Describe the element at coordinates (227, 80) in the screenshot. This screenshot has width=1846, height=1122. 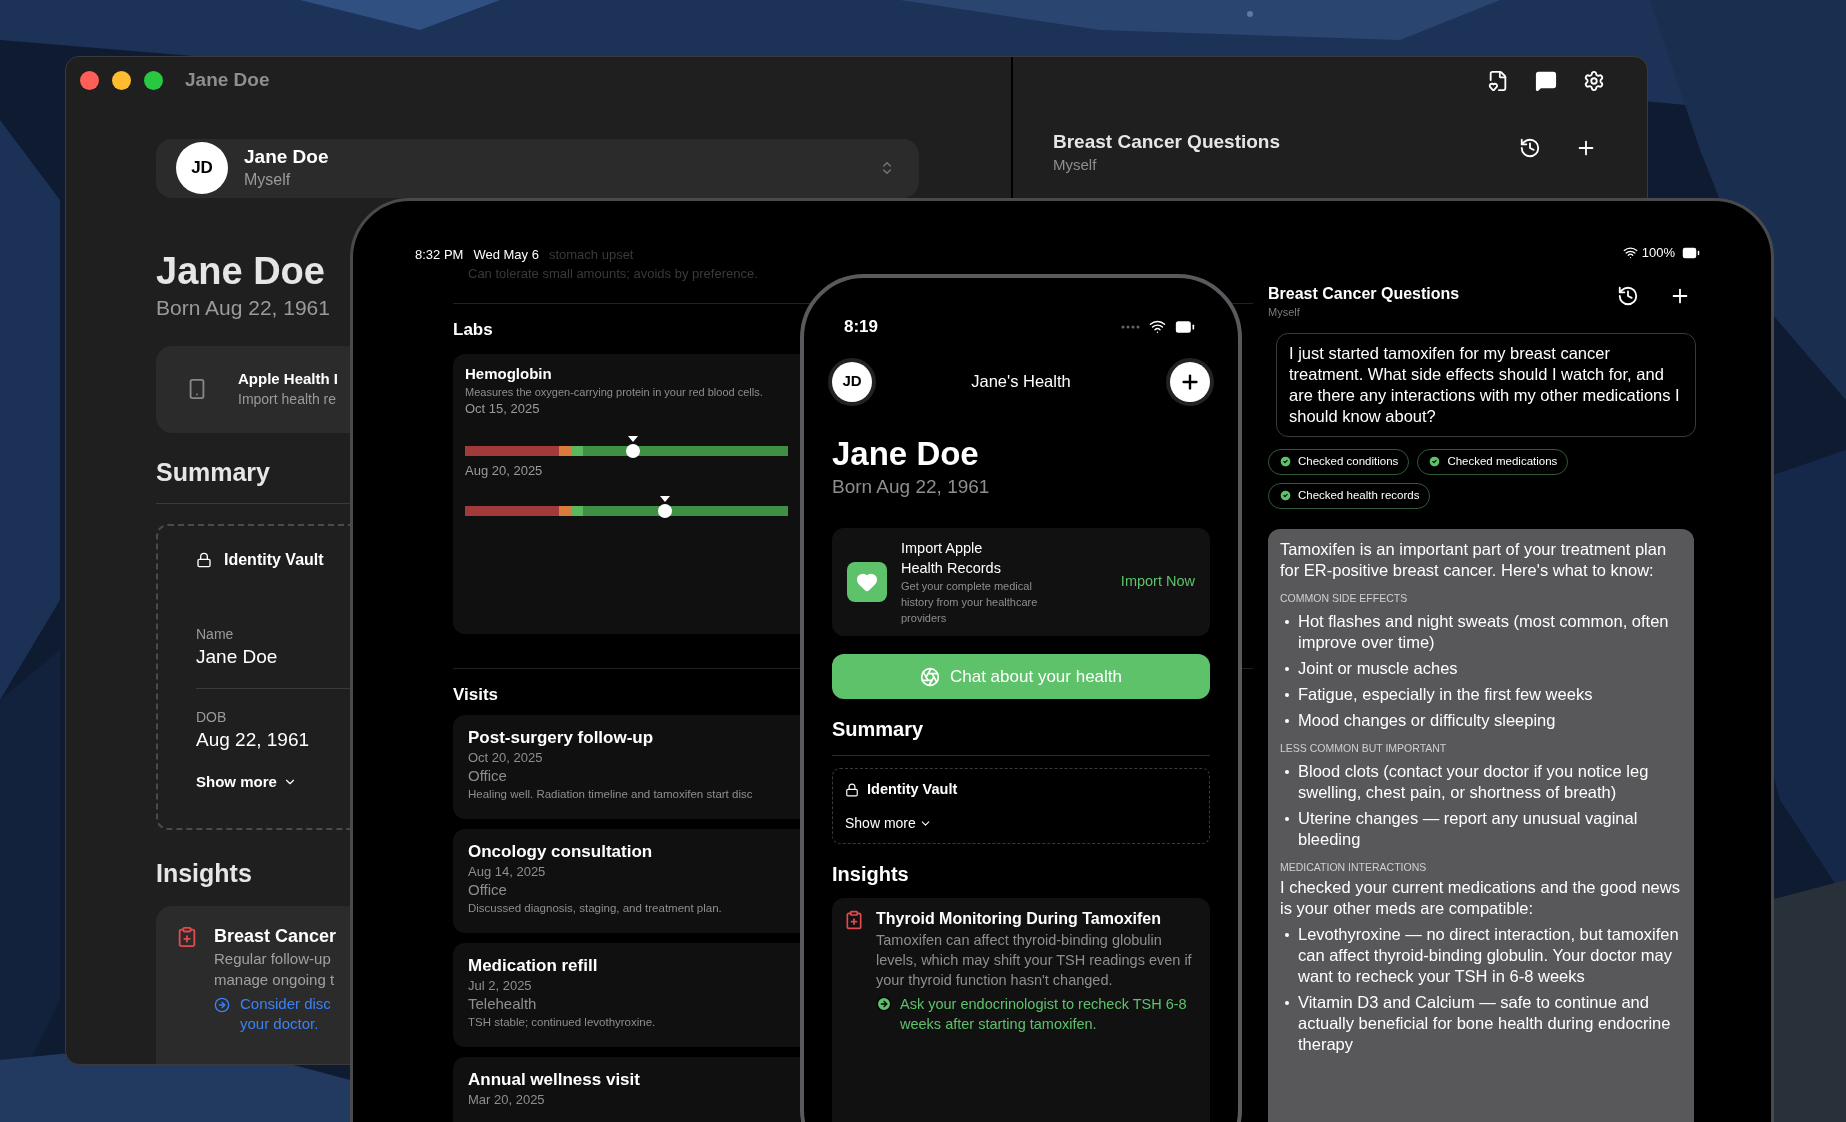
I see `window-title: Jane Doe` at that location.